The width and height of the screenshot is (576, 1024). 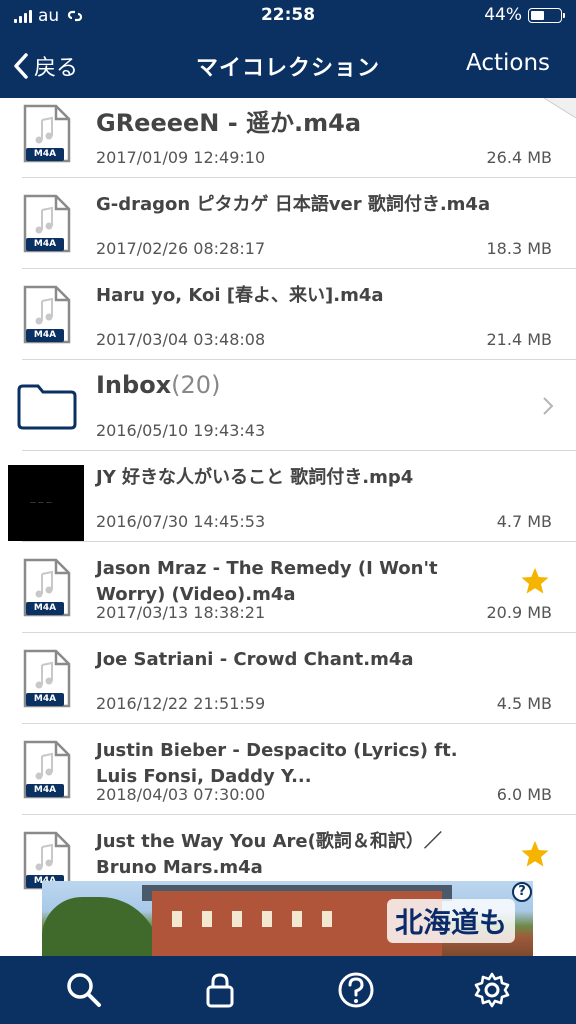 I want to click on item-size: 26.4 MB, so click(x=519, y=157).